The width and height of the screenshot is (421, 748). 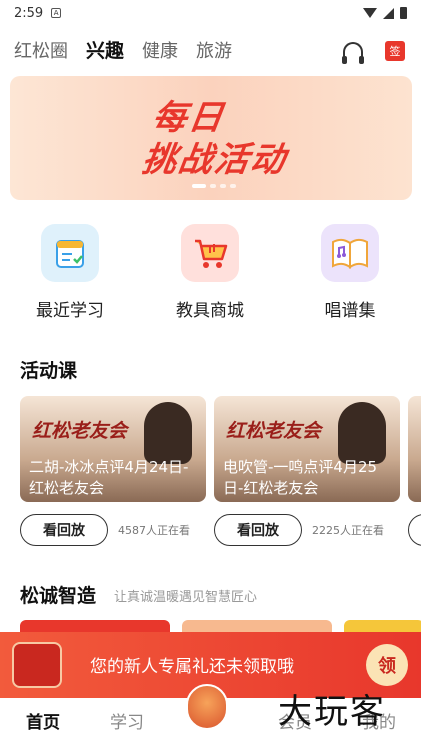 I want to click on wifi-icon, so click(x=370, y=13).